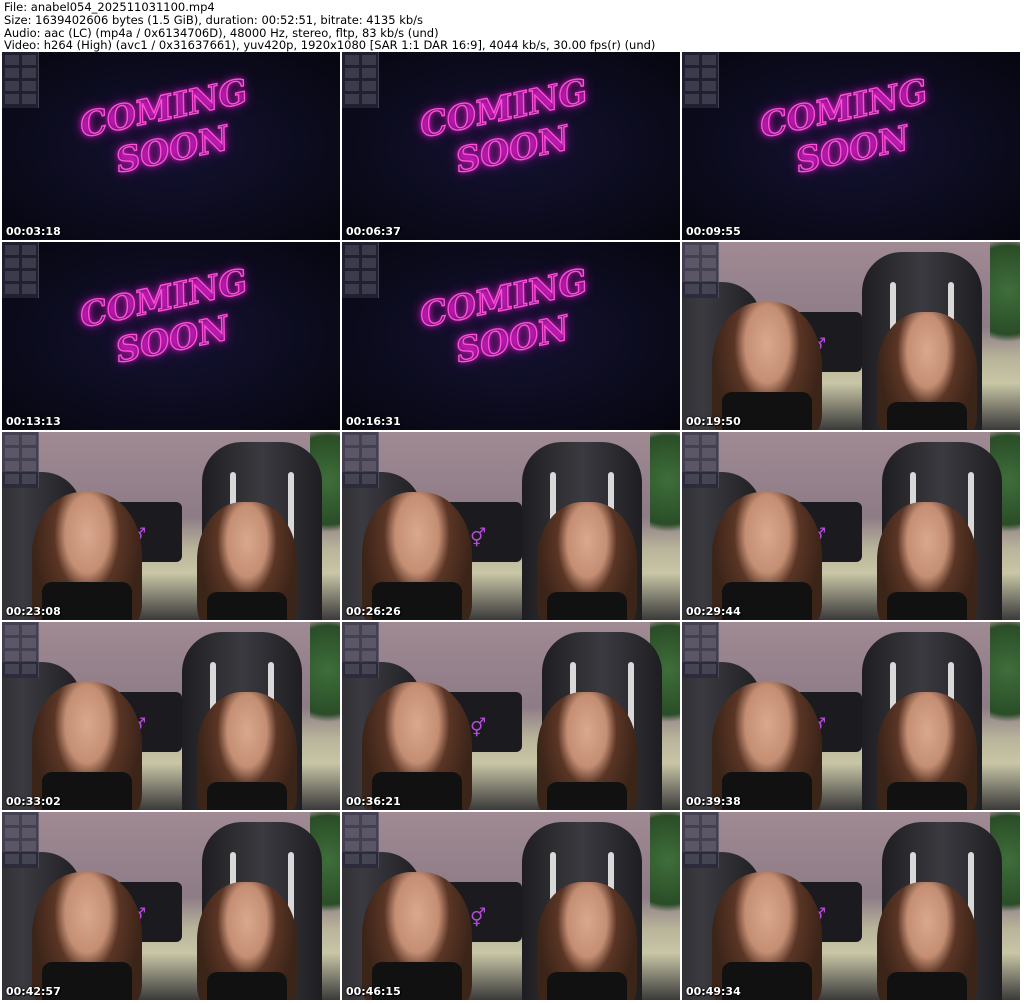  I want to click on video-thumbnail: ⚥00:49:34, so click(851, 906).